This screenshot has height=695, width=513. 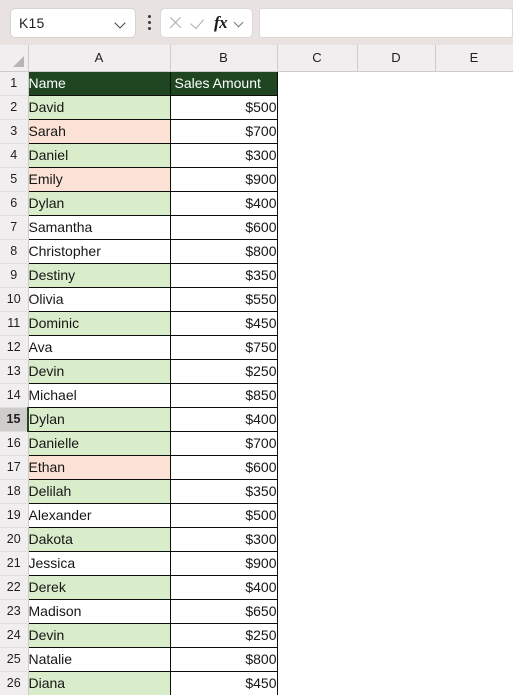 What do you see at coordinates (14, 203) in the screenshot?
I see `row-header-6: 6` at bounding box center [14, 203].